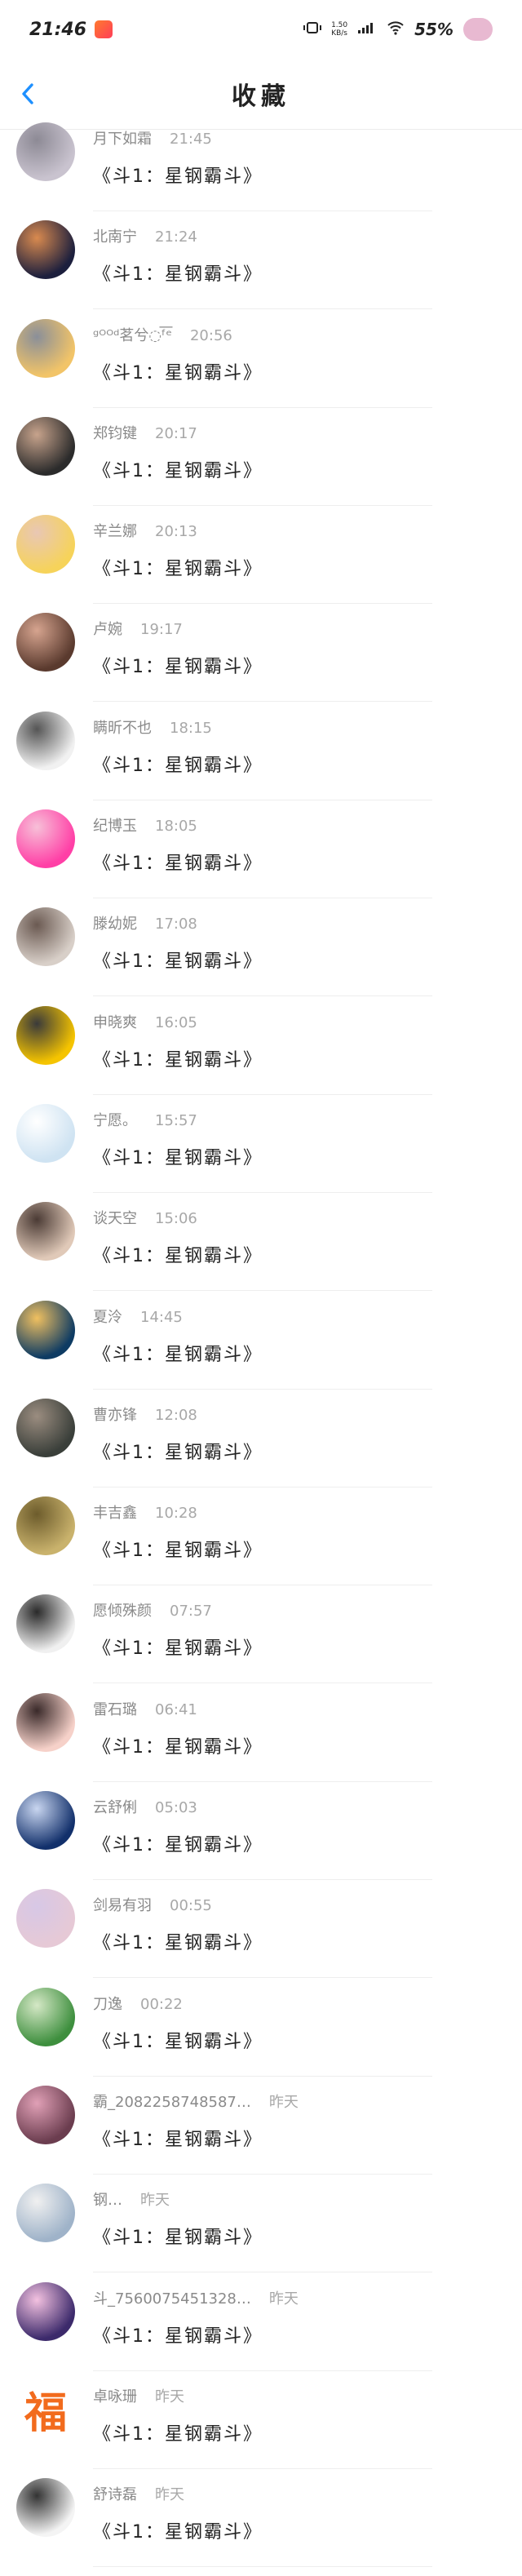 The image size is (522, 2576). I want to click on list-item: 宁愿。 15:57 《斗1：星钢霸斗》, so click(261, 1152).